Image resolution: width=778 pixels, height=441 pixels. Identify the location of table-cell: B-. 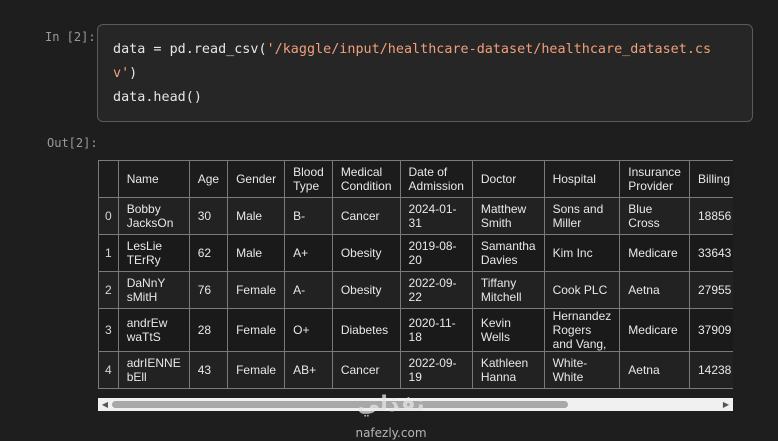
(308, 216).